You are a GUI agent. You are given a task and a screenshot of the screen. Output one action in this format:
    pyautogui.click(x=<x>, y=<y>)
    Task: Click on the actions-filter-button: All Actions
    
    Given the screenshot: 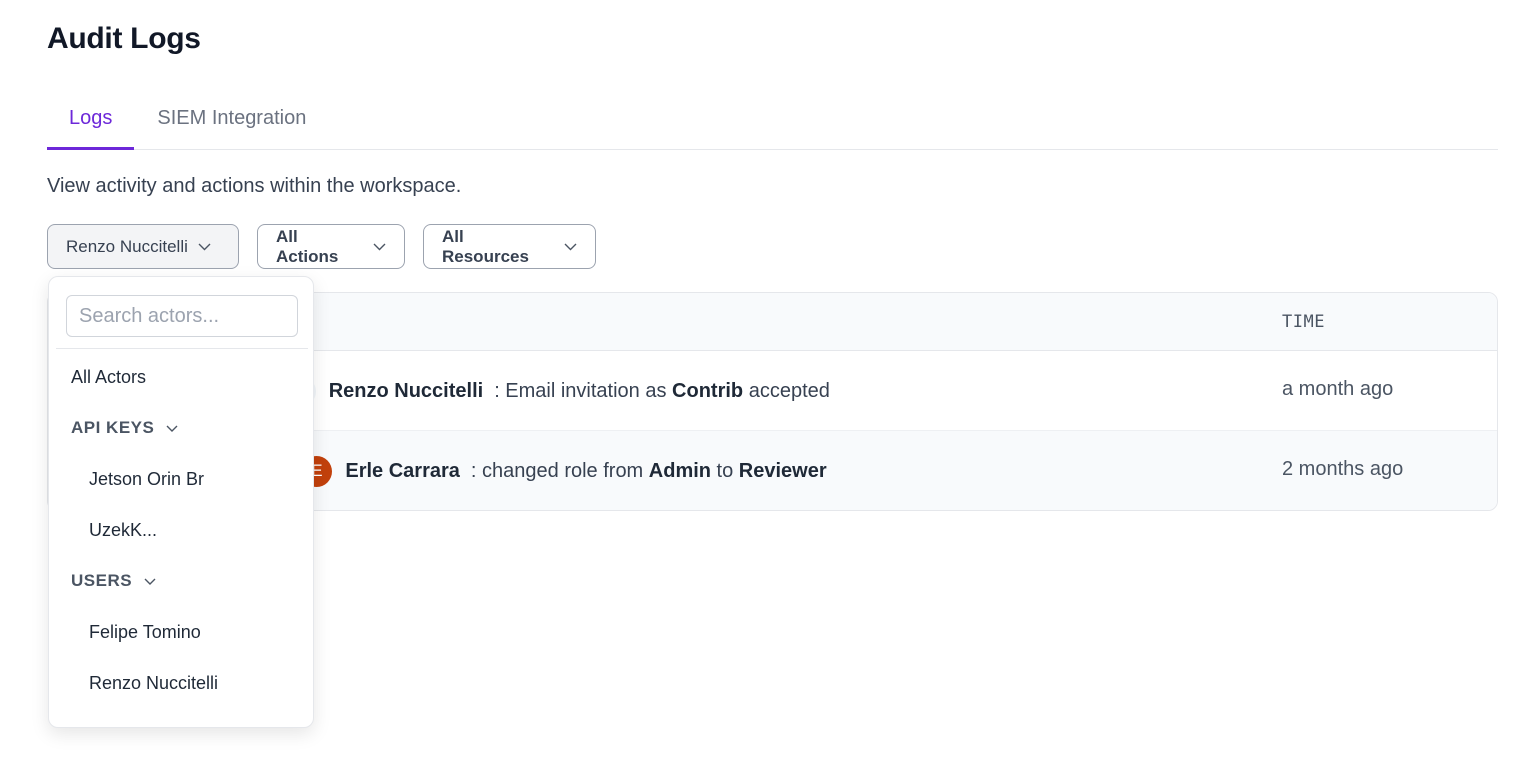 What is the action you would take?
    pyautogui.click(x=331, y=246)
    